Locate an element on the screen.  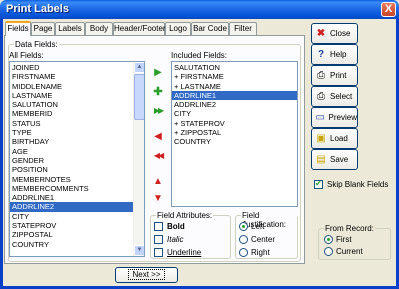
help-button: ? Help is located at coordinates (334, 54).